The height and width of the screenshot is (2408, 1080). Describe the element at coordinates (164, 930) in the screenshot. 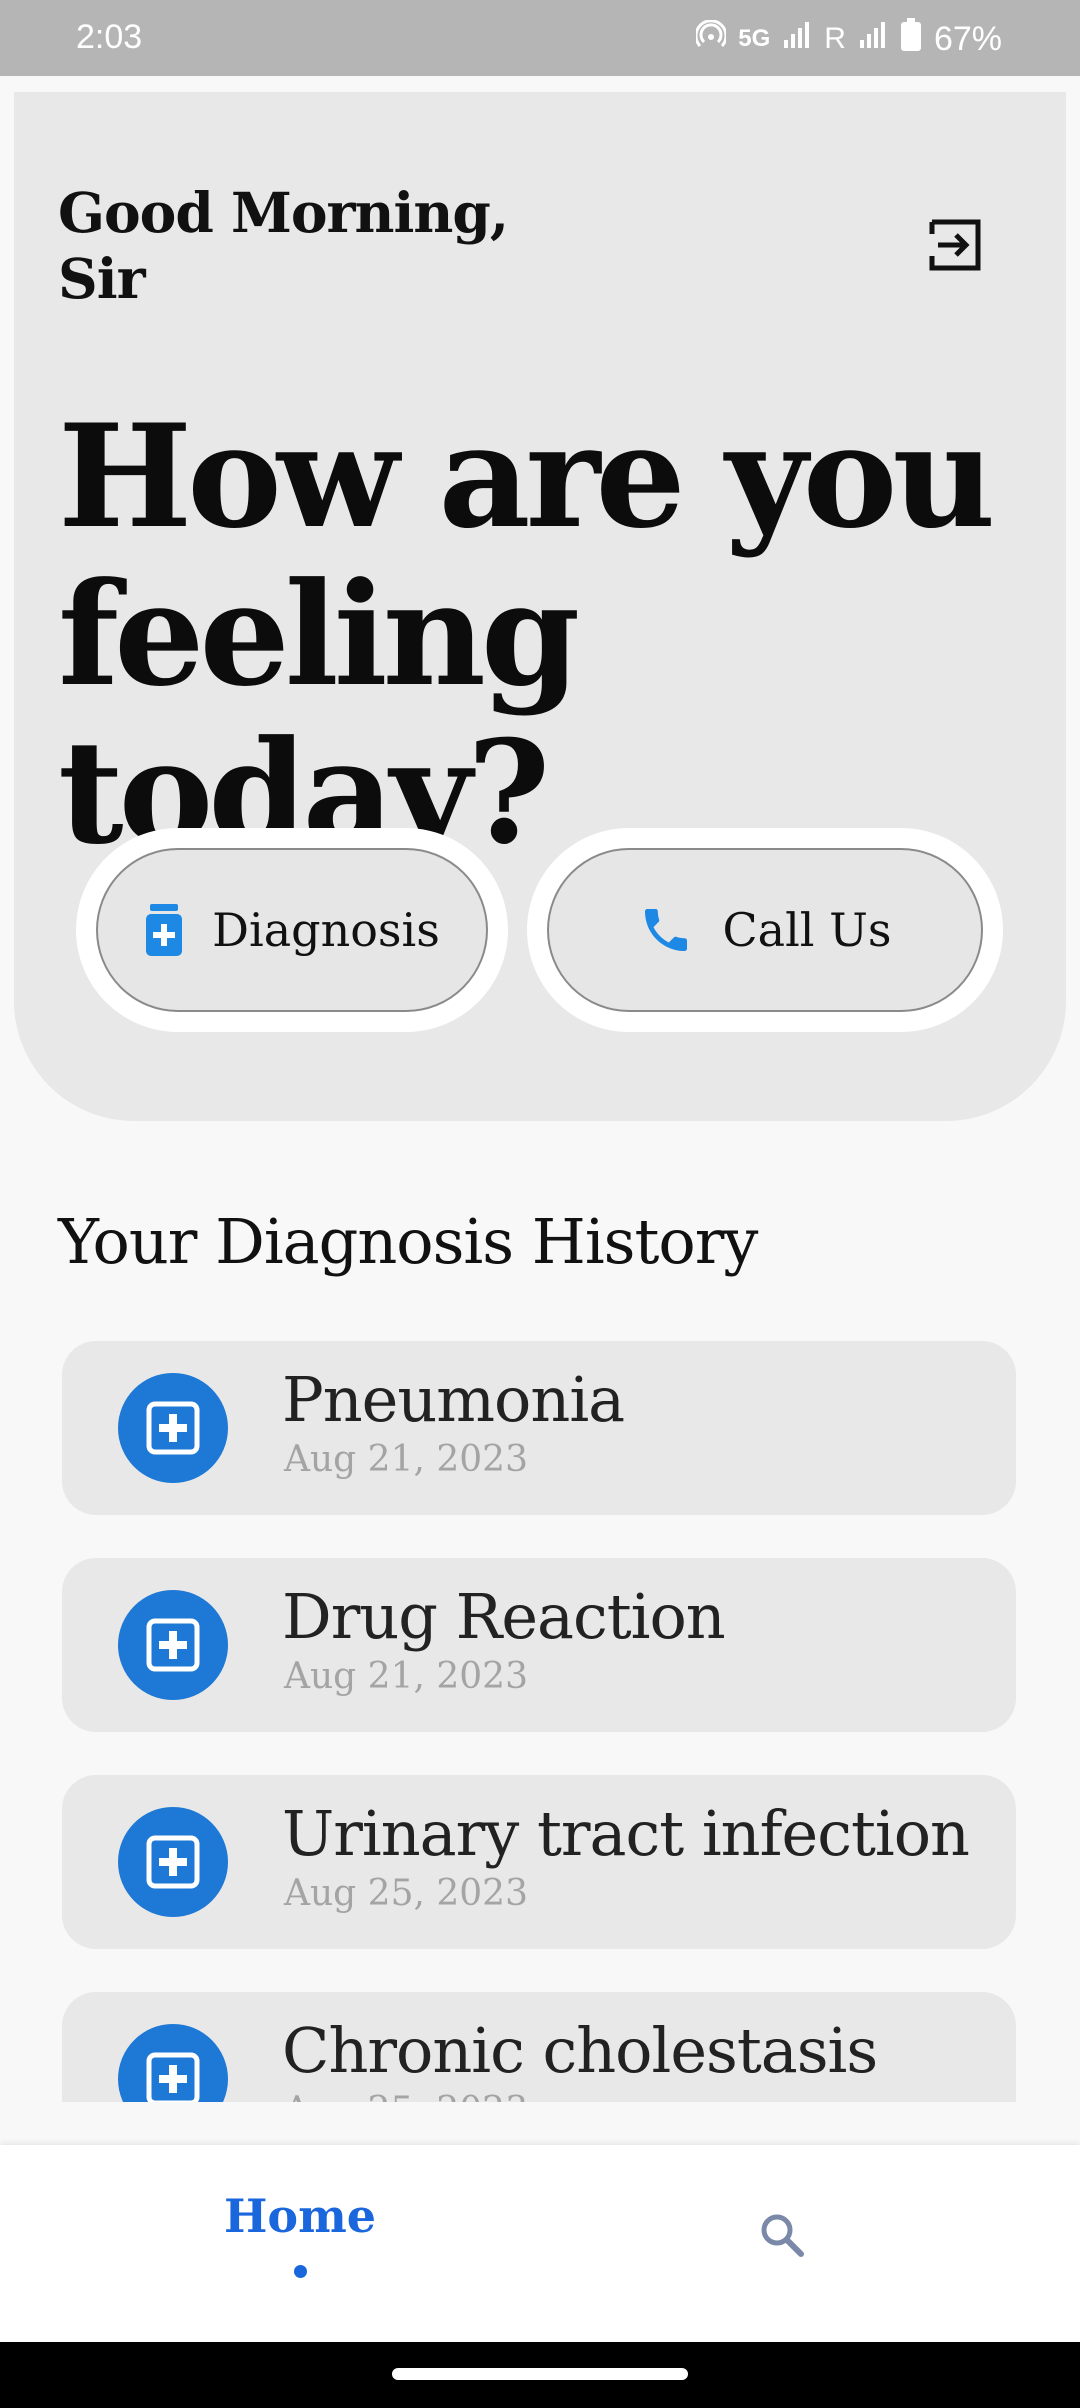

I see `medicine-bottle-icon` at that location.